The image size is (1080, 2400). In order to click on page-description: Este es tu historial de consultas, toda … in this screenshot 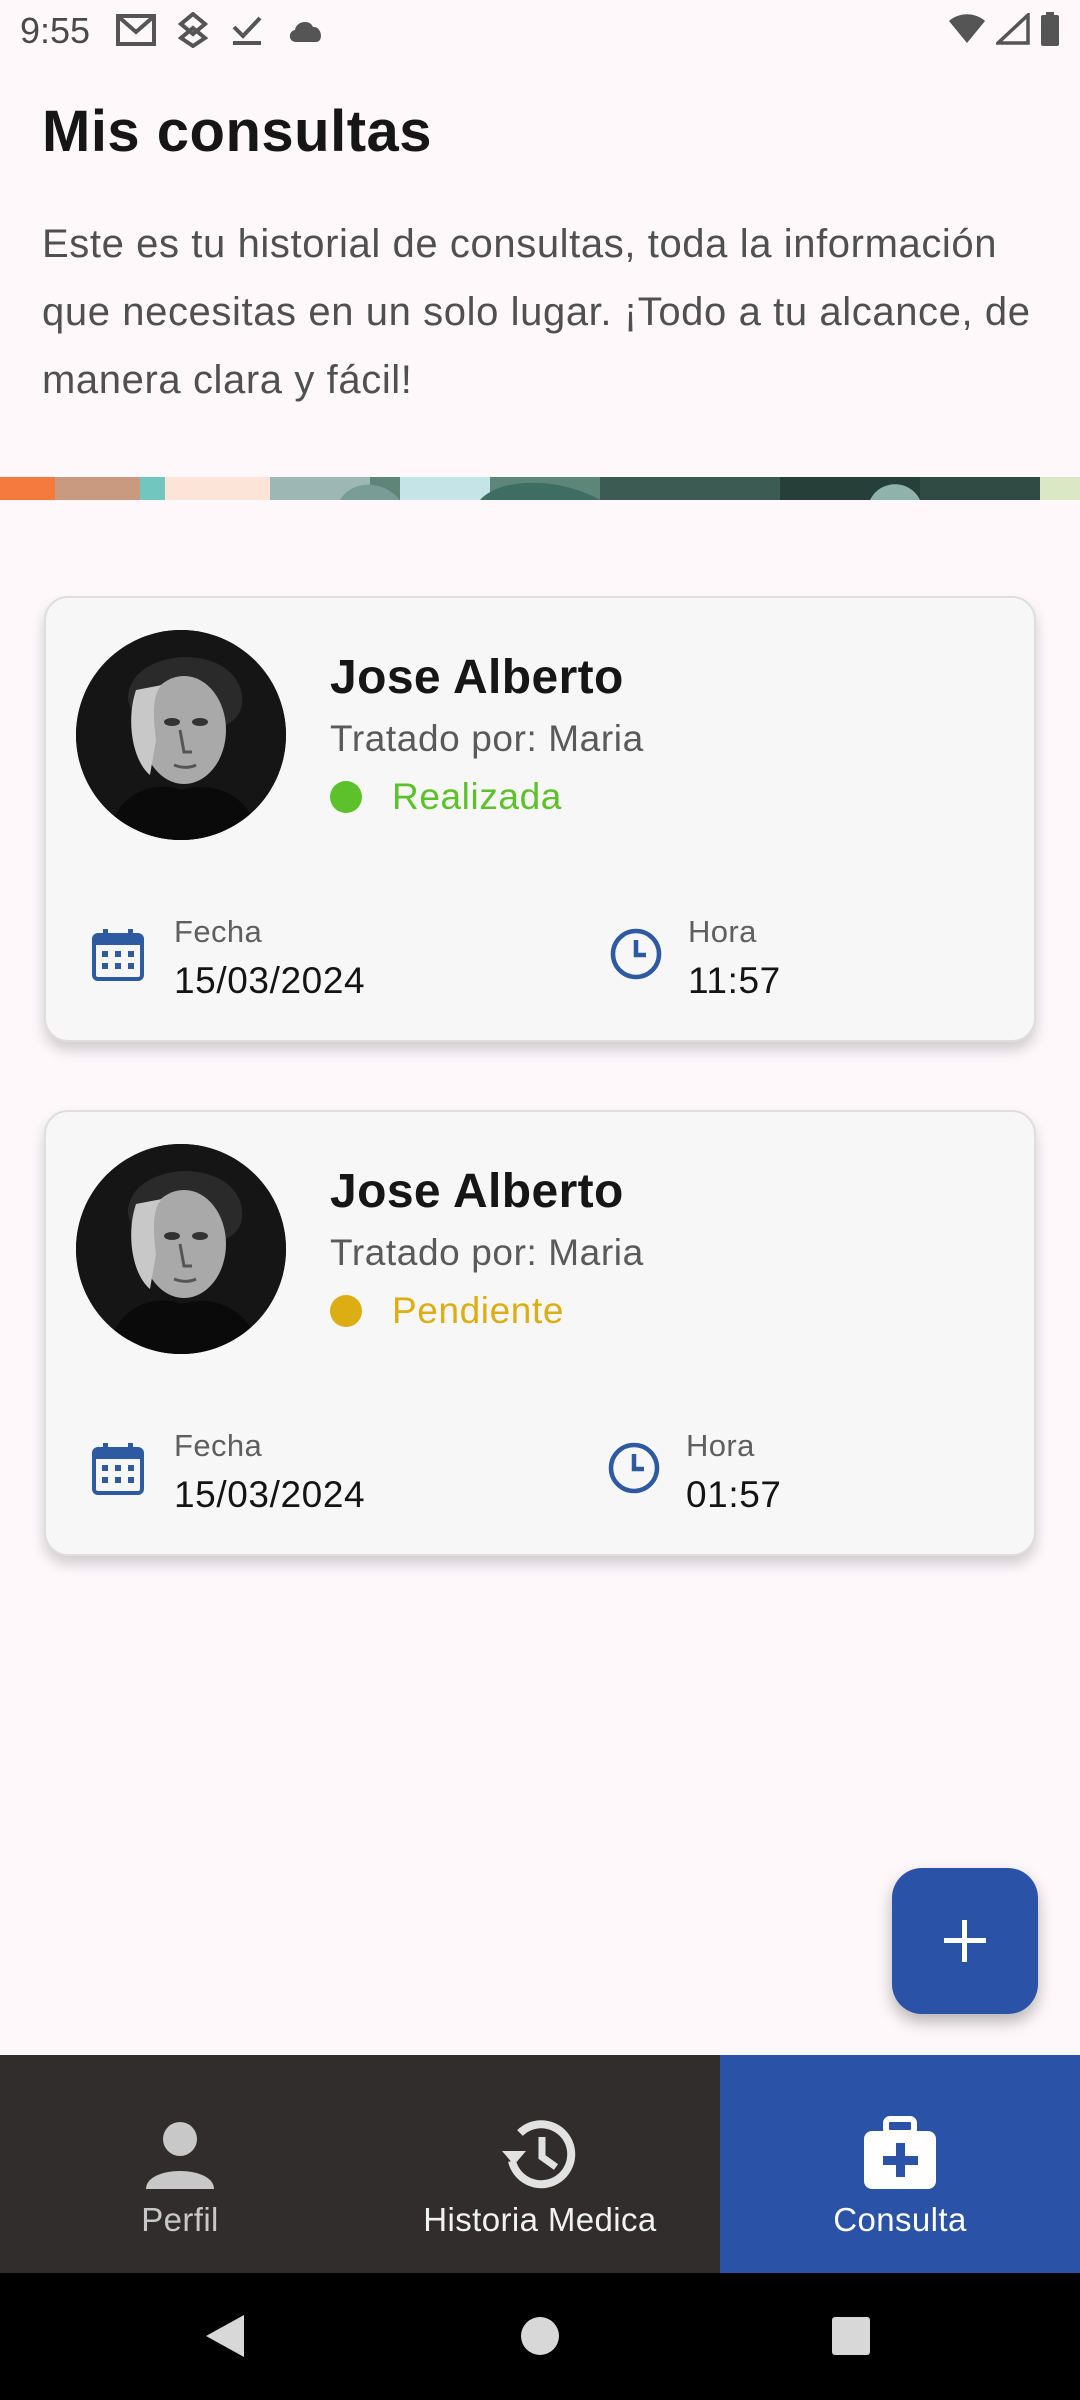, I will do `click(536, 312)`.